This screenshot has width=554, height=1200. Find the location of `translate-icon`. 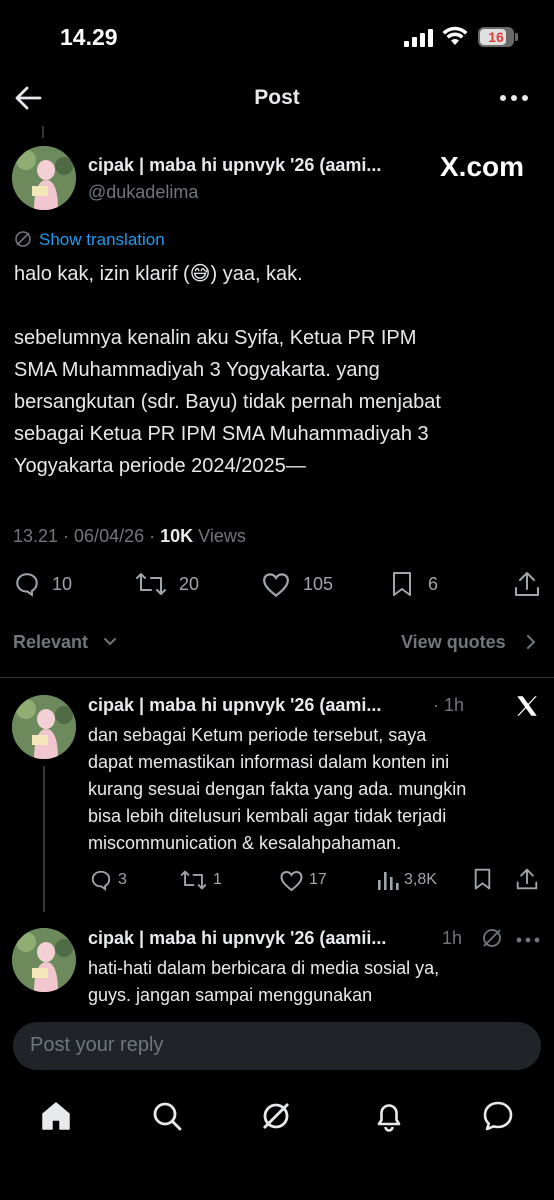

translate-icon is located at coordinates (23, 239).